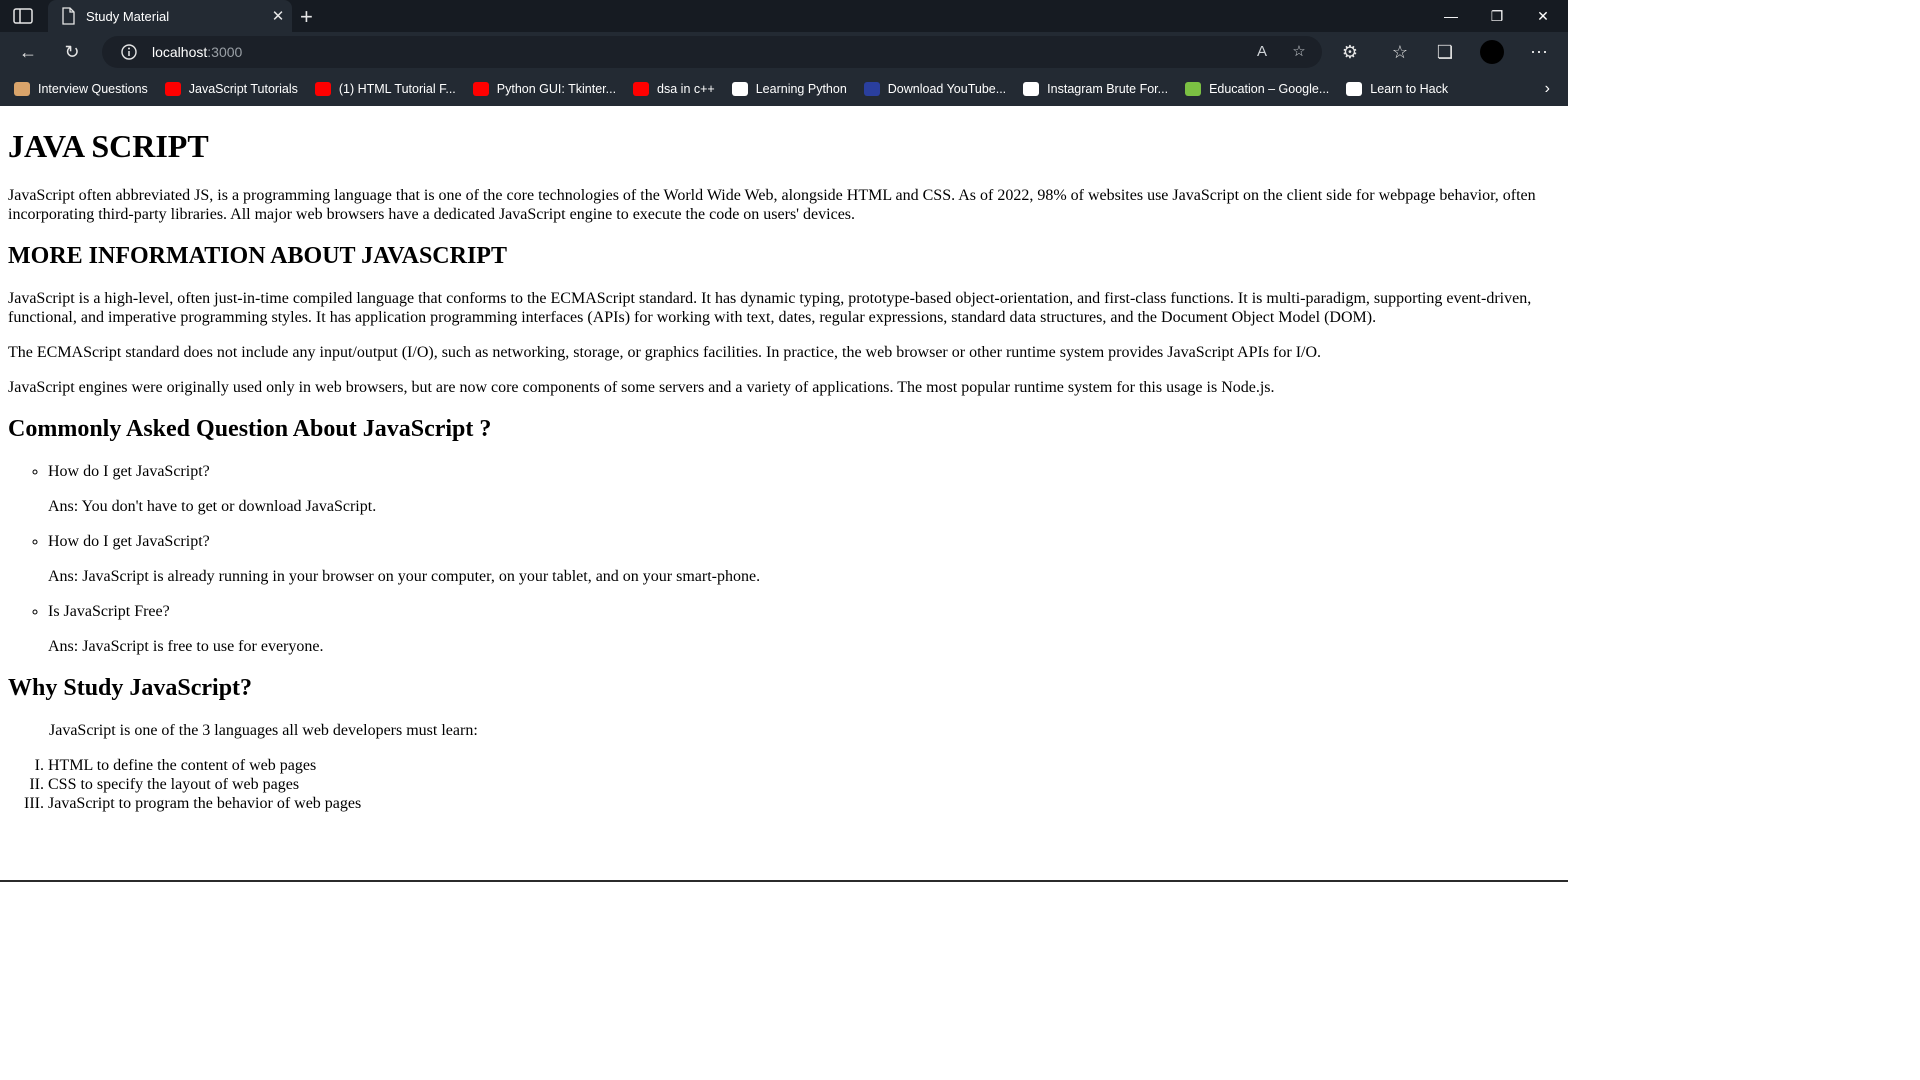 The image size is (1920, 1080). I want to click on page-icon, so click(68, 16).